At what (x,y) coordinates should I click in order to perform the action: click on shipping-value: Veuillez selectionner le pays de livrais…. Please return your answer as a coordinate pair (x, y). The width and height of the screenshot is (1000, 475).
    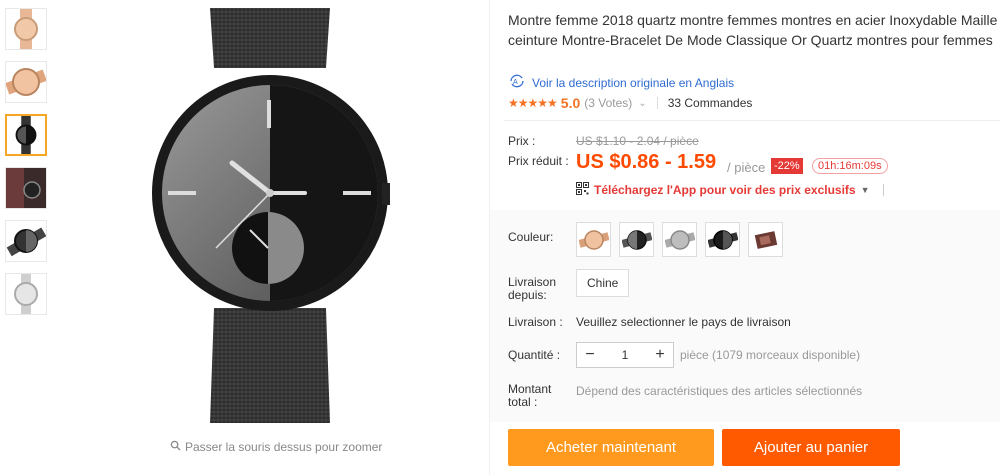
    Looking at the image, I should click on (683, 322).